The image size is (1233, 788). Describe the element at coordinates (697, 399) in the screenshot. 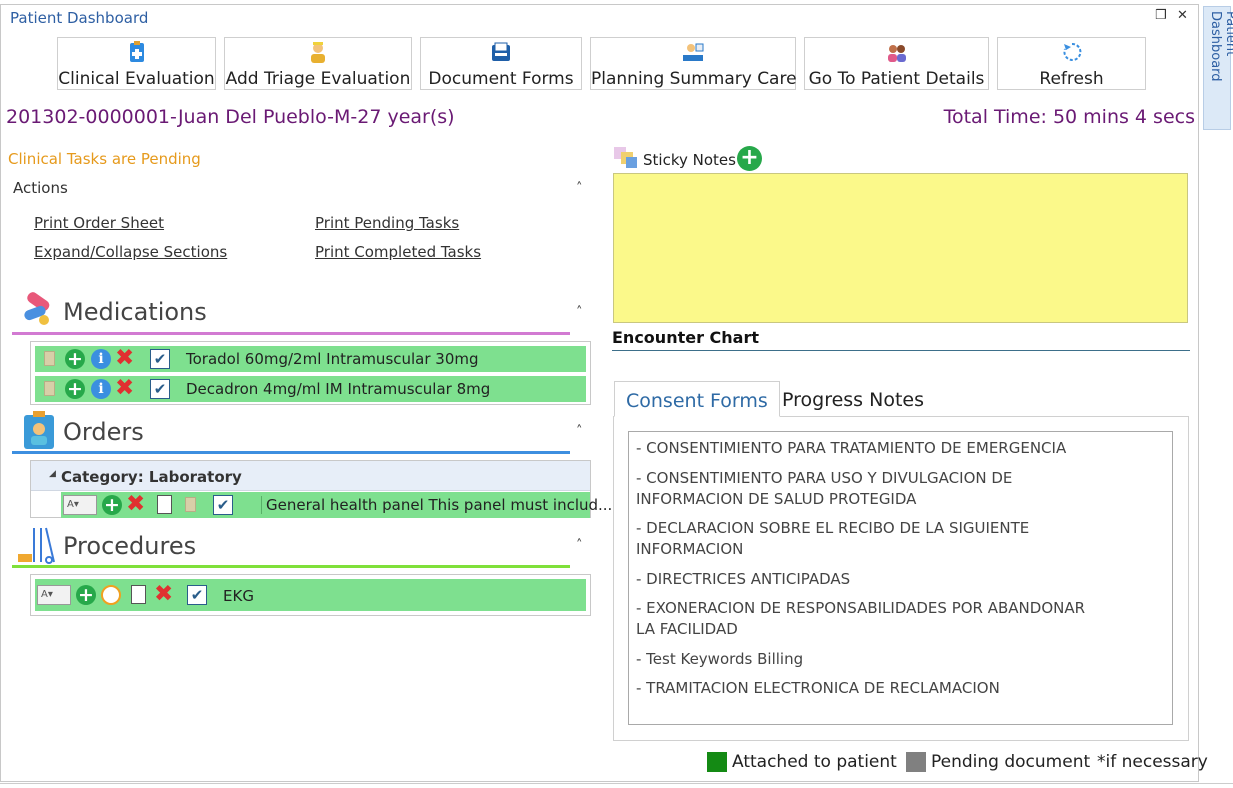

I see `tab-consent-forms: Consent Forms` at that location.